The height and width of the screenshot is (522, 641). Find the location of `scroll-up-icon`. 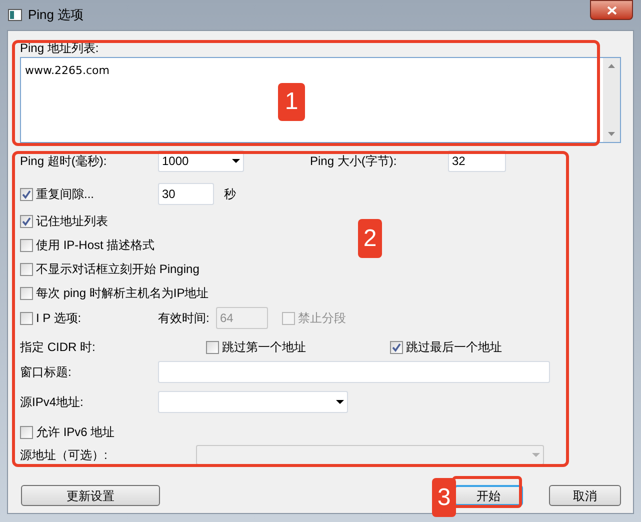

scroll-up-icon is located at coordinates (611, 66).